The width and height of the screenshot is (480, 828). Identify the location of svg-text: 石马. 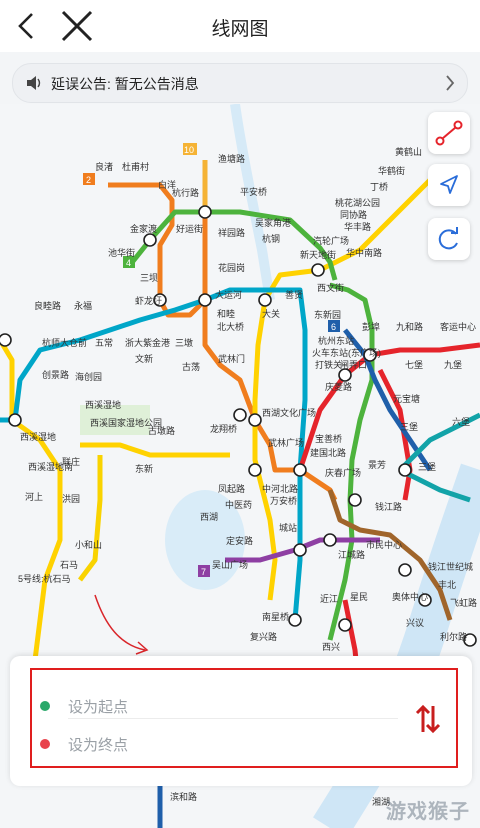
(69, 565).